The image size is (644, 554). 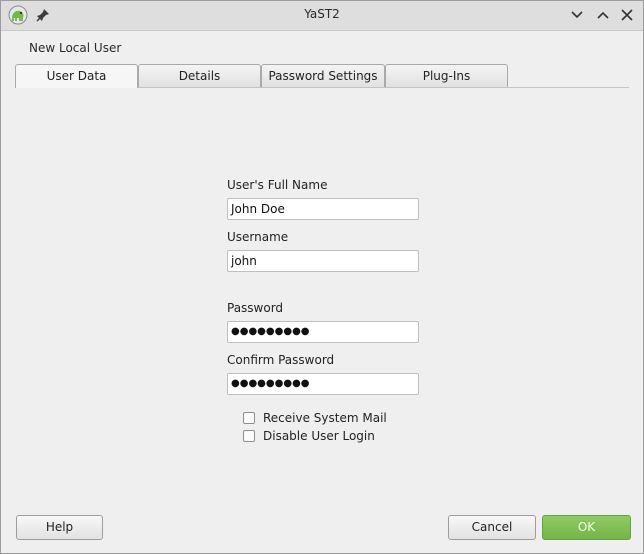 I want to click on close-icon, so click(x=627, y=15).